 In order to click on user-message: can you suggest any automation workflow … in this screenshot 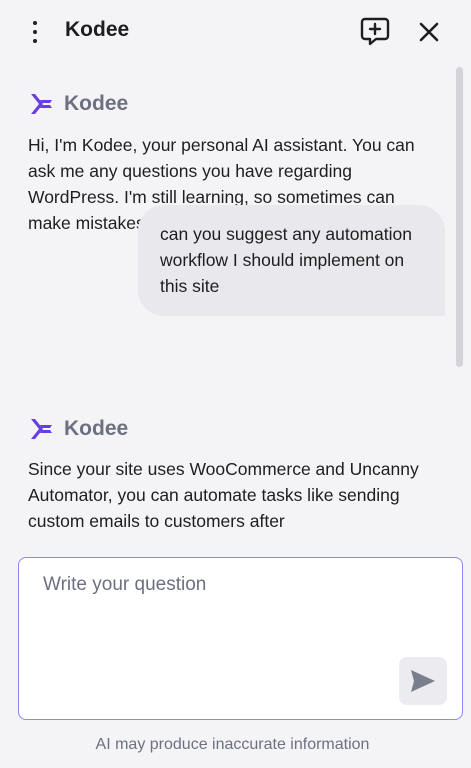, I will do `click(291, 260)`.